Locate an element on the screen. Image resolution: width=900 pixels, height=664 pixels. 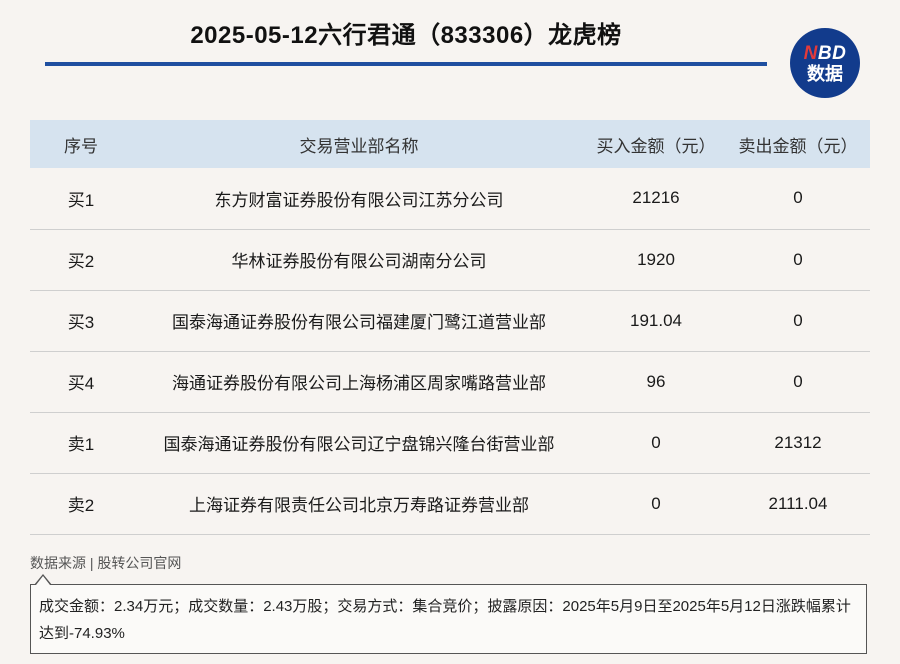
logo-bd: BD is located at coordinates (832, 53).